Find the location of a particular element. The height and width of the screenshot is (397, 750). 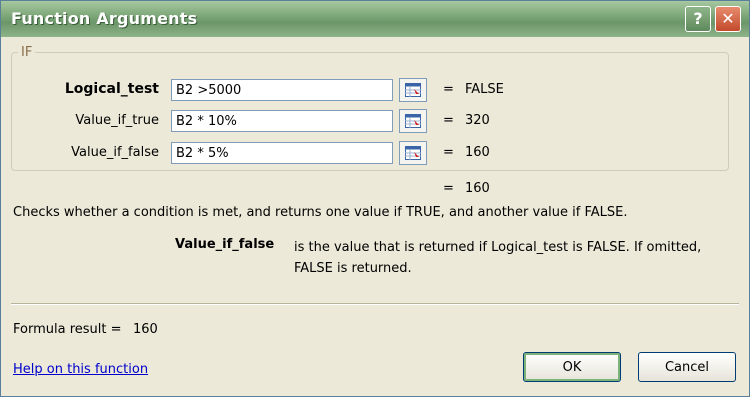

ok-button: OK is located at coordinates (572, 367).